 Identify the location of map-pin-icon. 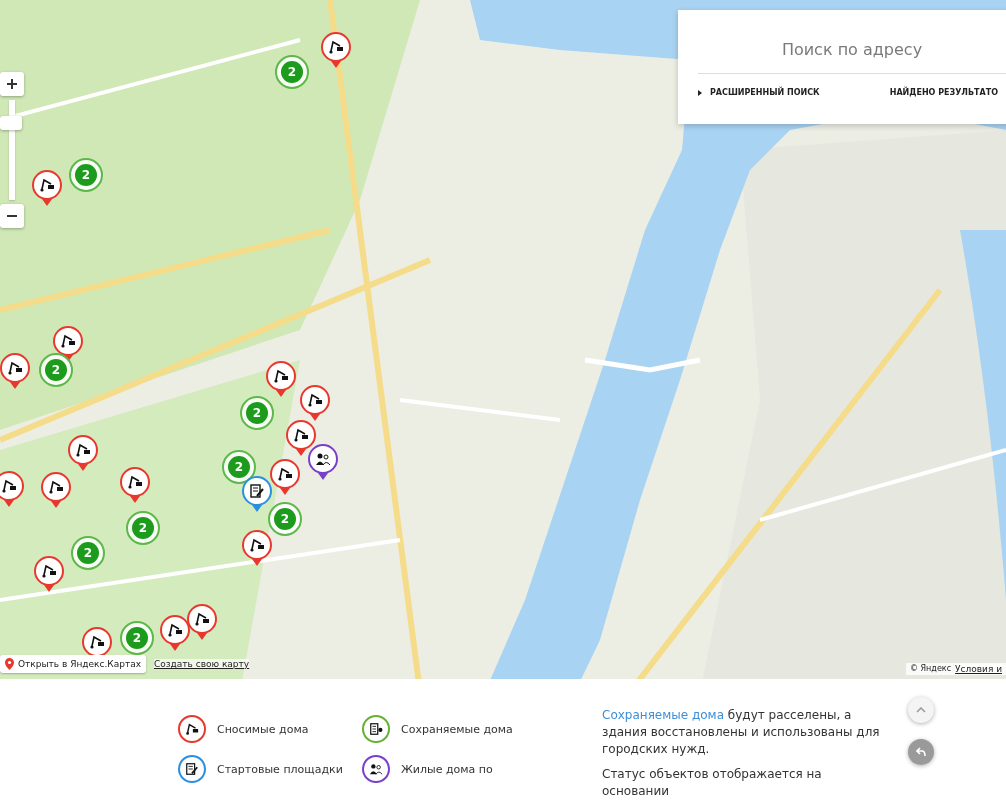
(9, 664).